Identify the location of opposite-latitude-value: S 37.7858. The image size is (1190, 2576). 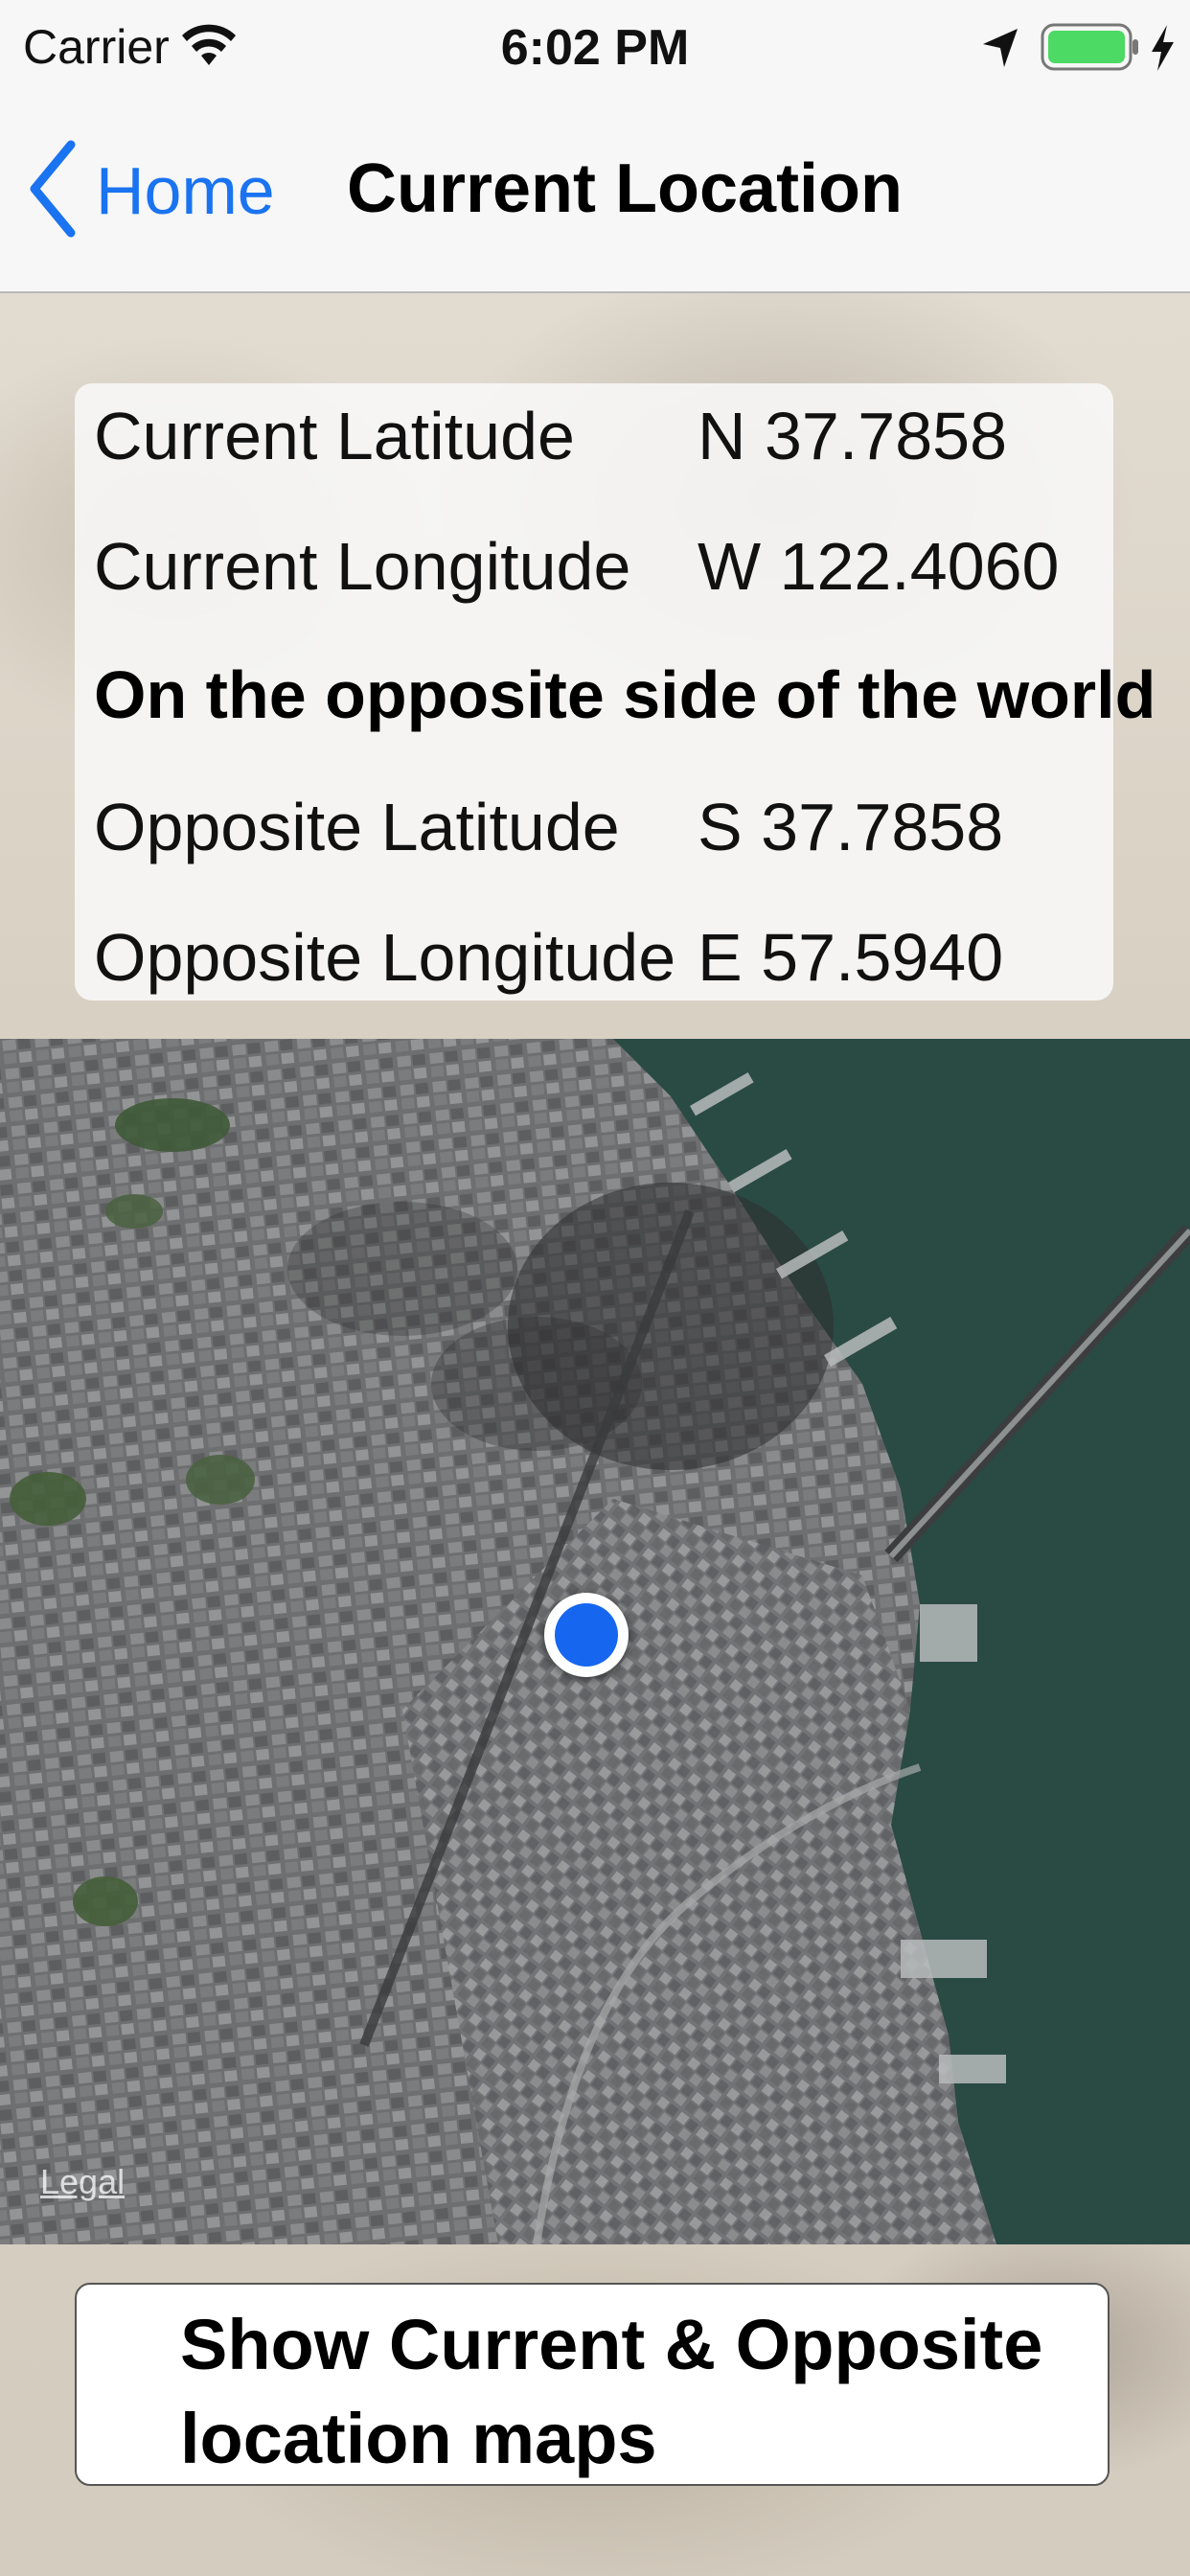
(851, 827).